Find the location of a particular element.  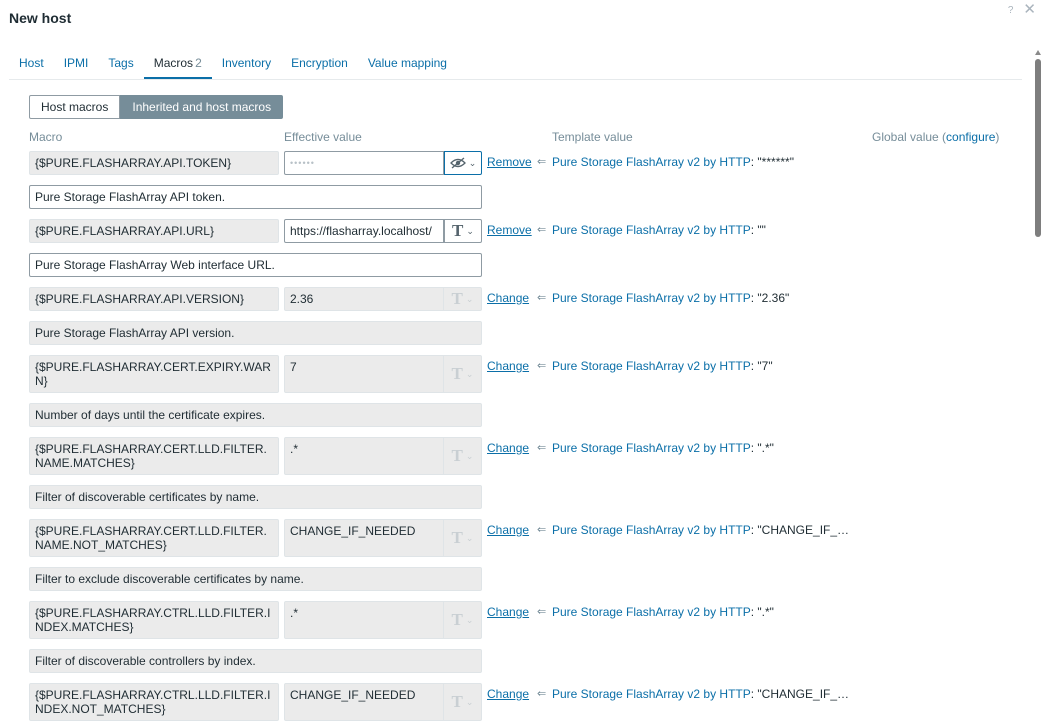

tab-label: Inventory is located at coordinates (246, 63).